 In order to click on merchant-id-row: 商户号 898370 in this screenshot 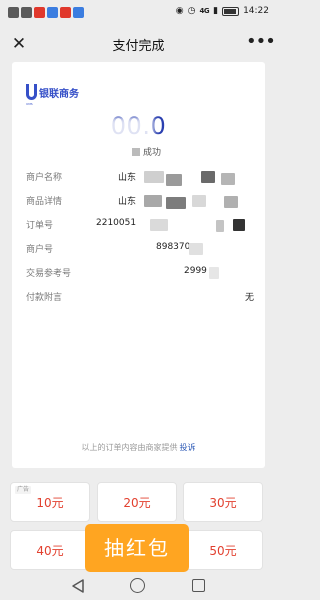, I will do `click(138, 250)`.